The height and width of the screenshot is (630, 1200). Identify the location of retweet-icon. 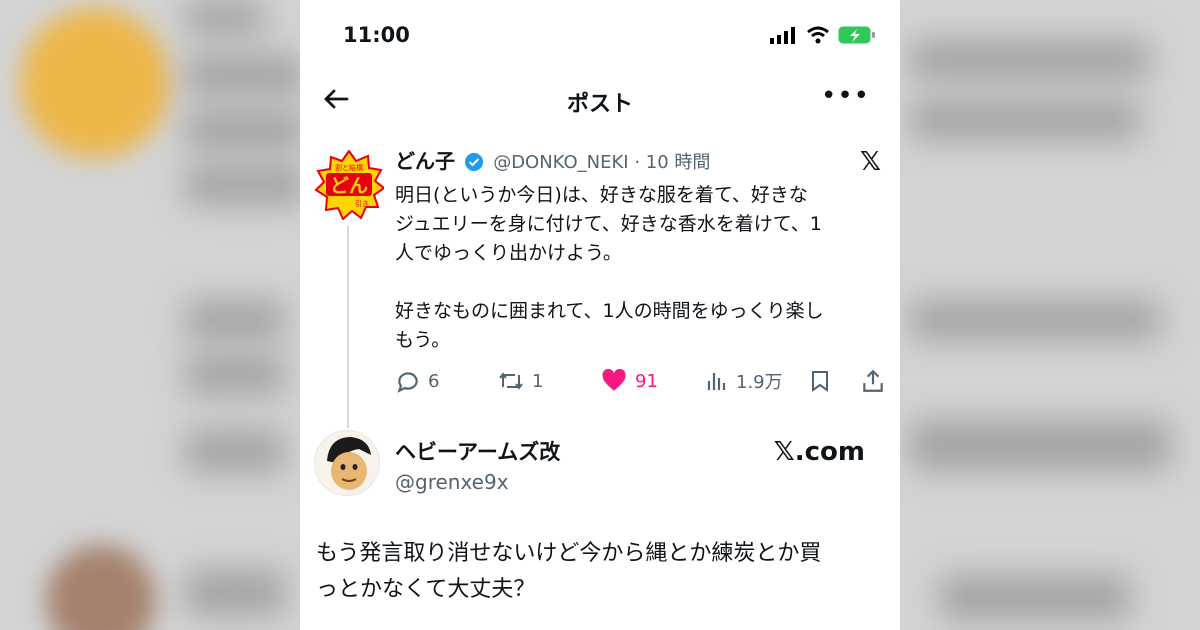
(511, 381).